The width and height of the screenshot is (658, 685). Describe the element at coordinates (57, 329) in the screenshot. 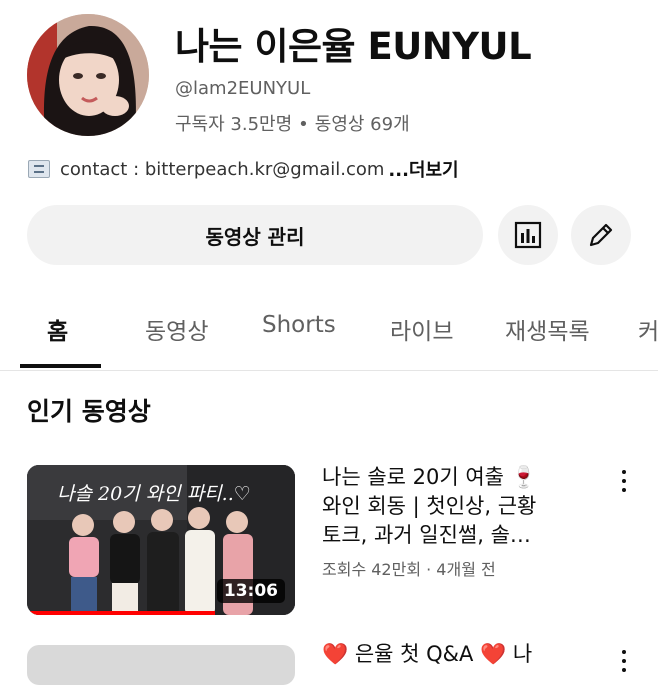

I see `tab-home: 홈` at that location.